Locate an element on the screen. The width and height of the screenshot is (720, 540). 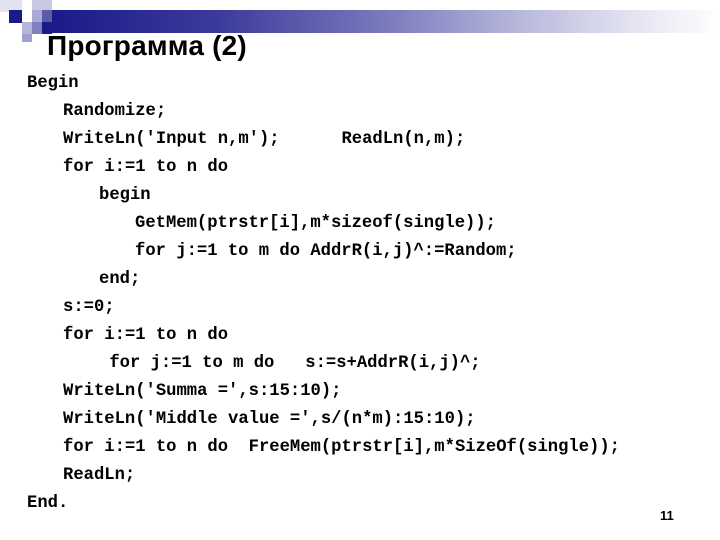
code-line: WriteLn('Middle value =',s/(n*m):15:10); is located at coordinates (269, 419).